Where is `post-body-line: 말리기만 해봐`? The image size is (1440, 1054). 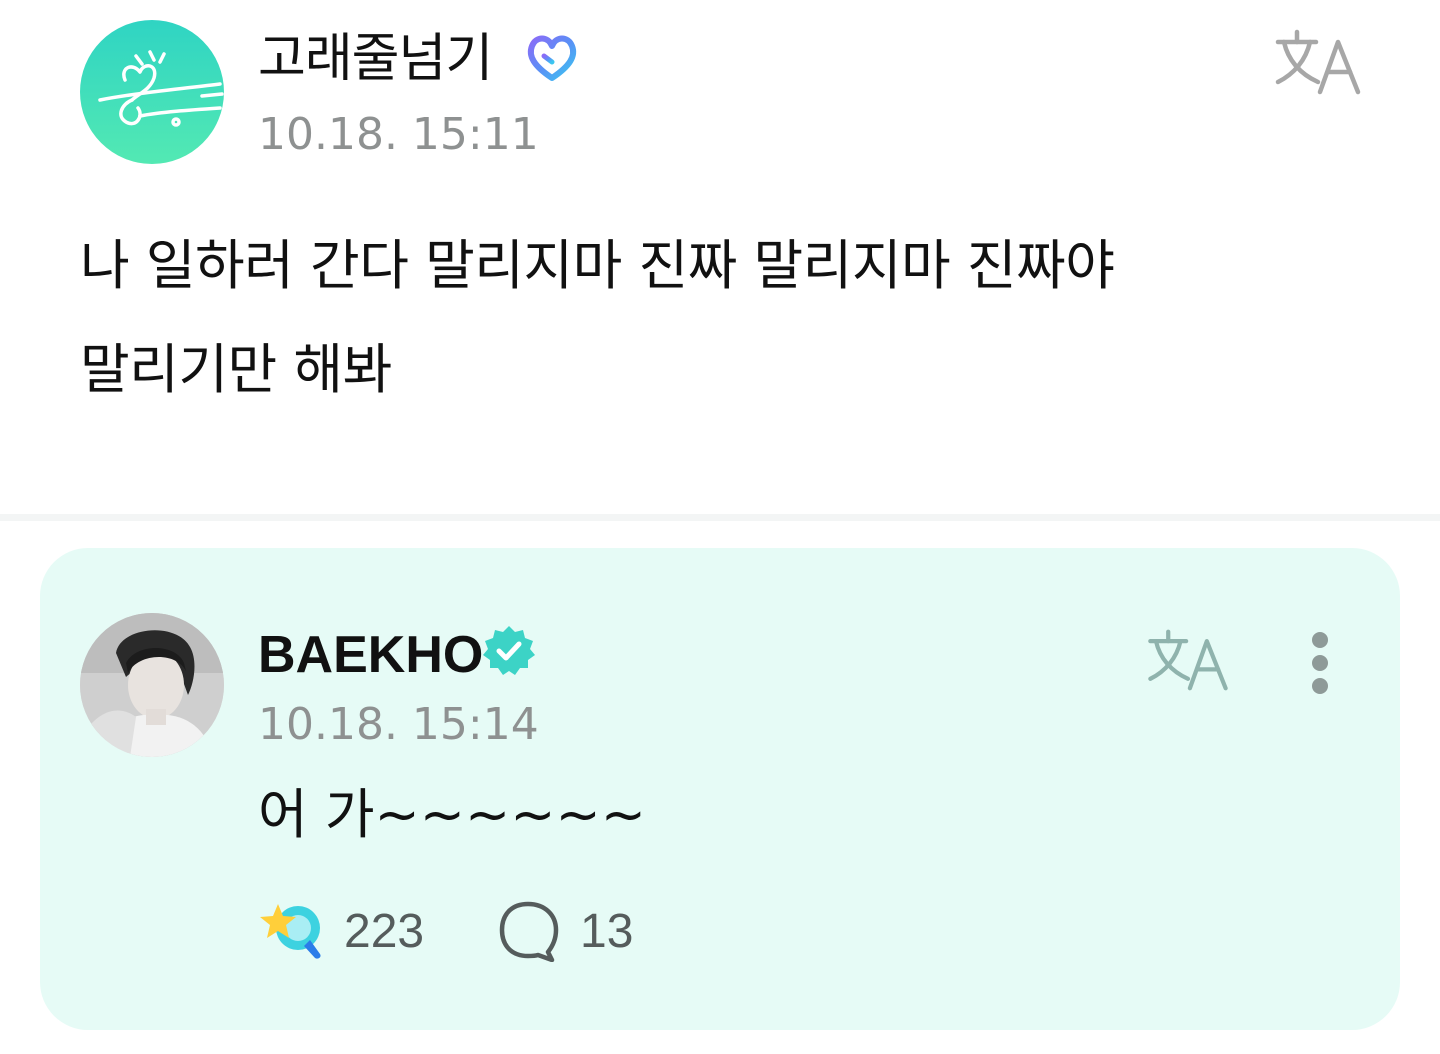 post-body-line: 말리기만 해봐 is located at coordinates (236, 369).